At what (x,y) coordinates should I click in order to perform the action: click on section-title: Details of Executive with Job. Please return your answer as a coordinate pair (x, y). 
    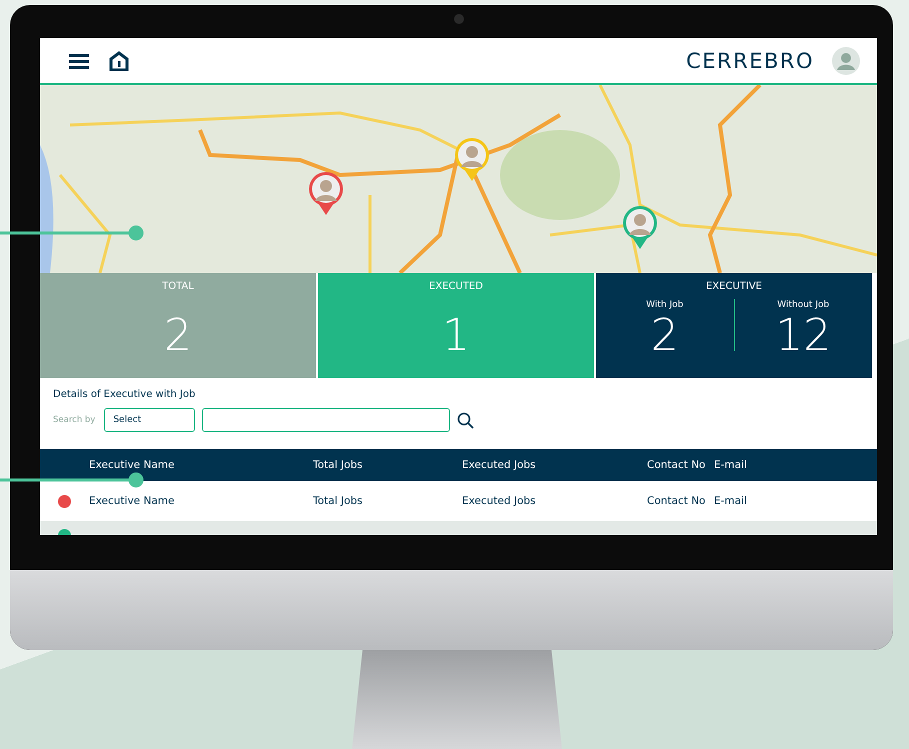
    Looking at the image, I should click on (124, 394).